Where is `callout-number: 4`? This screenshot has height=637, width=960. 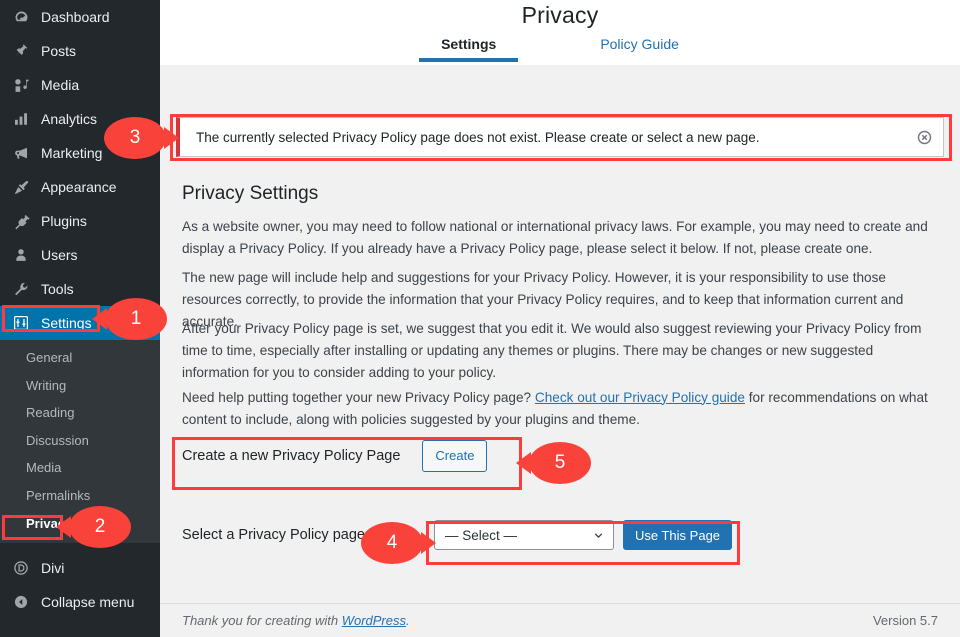
callout-number: 4 is located at coordinates (392, 542).